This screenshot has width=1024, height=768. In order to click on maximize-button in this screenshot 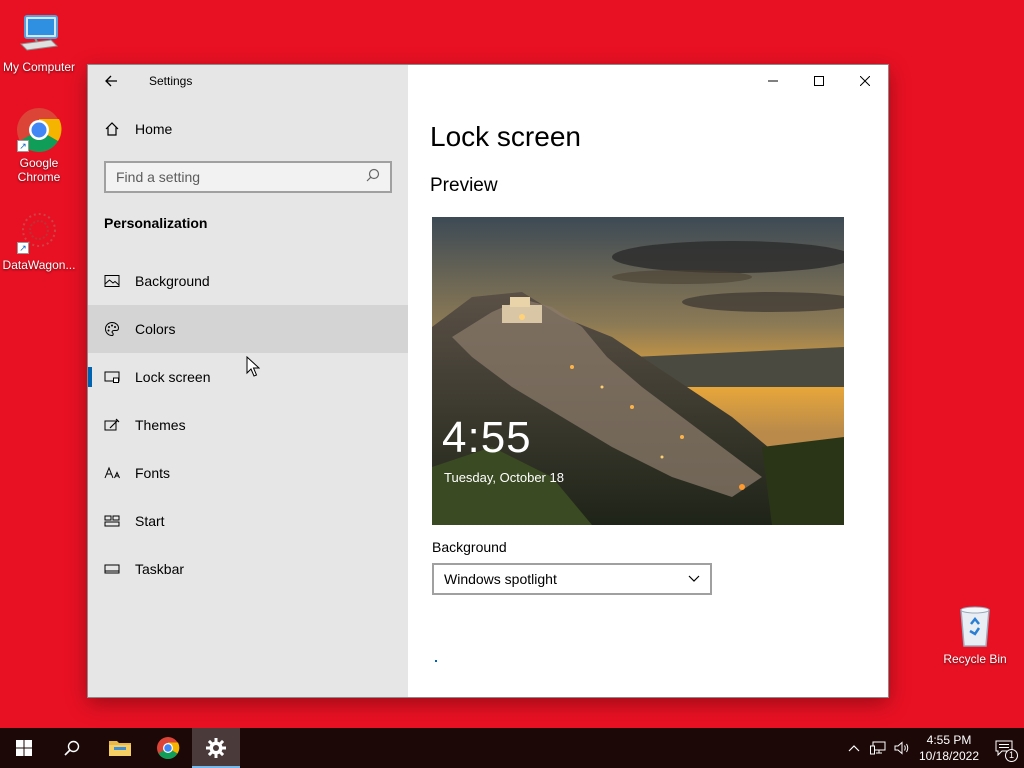, I will do `click(819, 81)`.